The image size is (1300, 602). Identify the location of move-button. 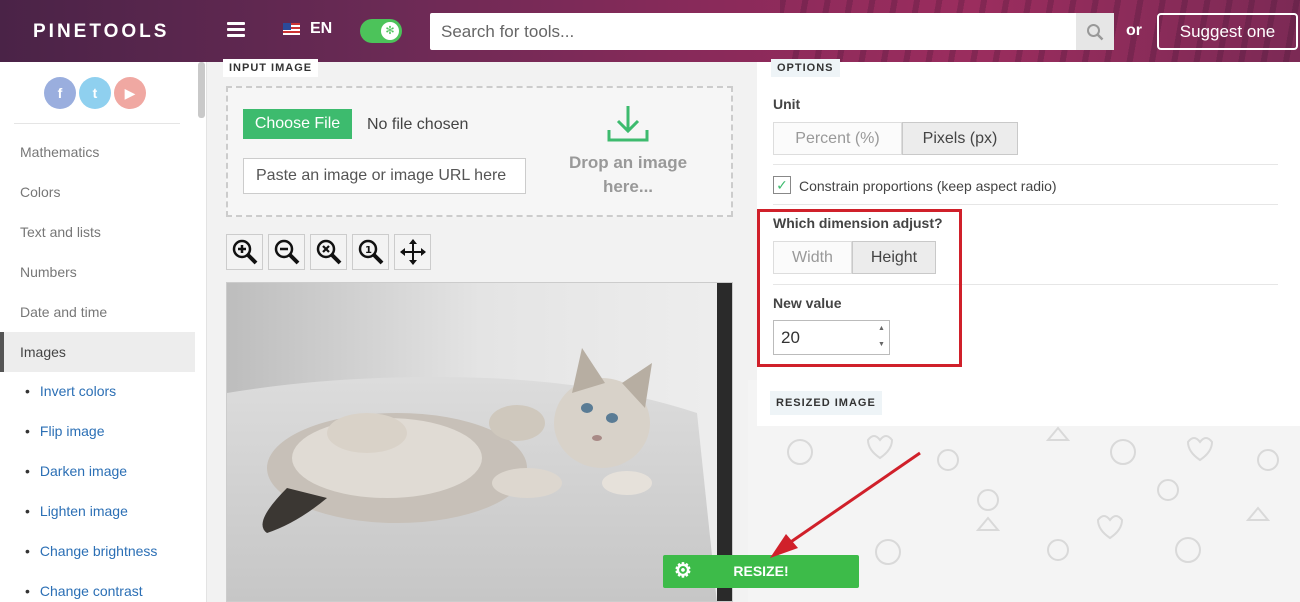
(412, 252).